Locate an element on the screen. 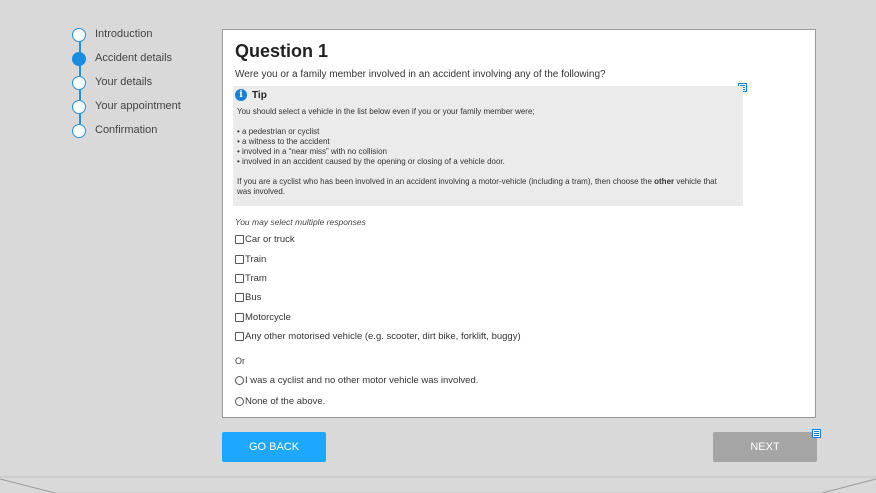 The width and height of the screenshot is (876, 493). step-your-appointment: Your appointment is located at coordinates (142, 111).